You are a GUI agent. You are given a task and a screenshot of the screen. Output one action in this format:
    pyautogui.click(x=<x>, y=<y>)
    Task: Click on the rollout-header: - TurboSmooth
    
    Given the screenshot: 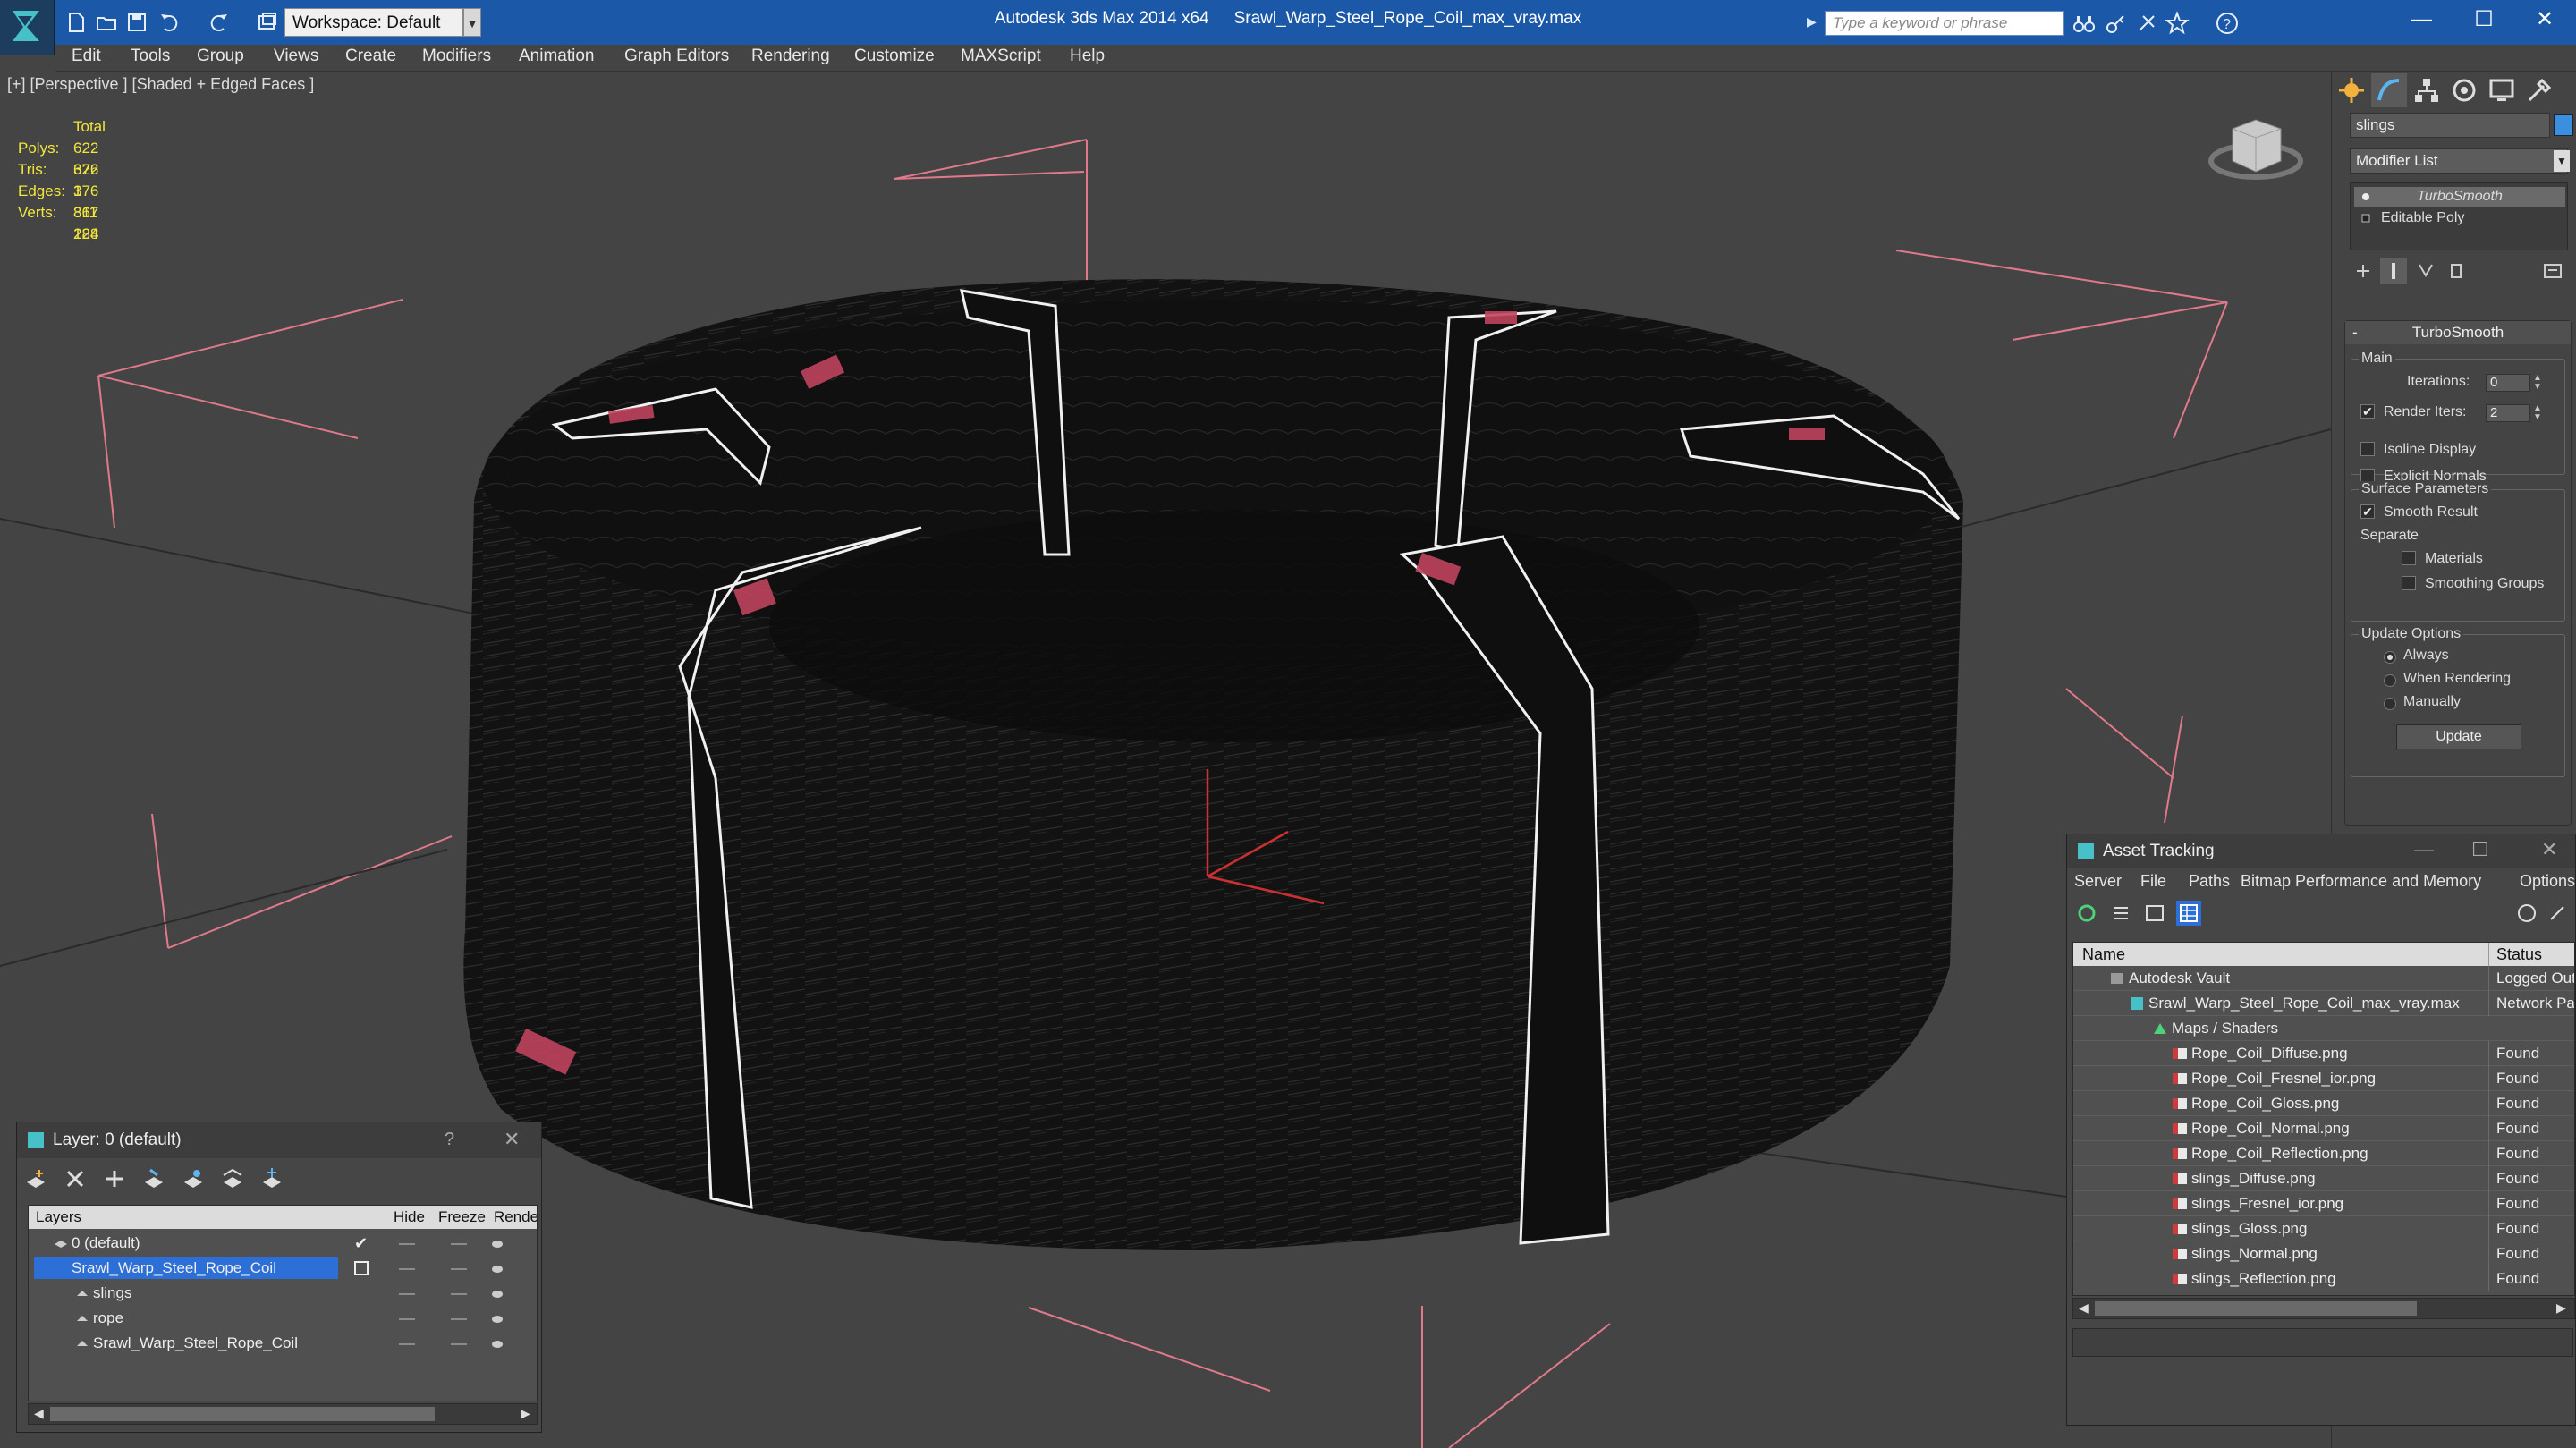 What is the action you would take?
    pyautogui.click(x=2458, y=332)
    